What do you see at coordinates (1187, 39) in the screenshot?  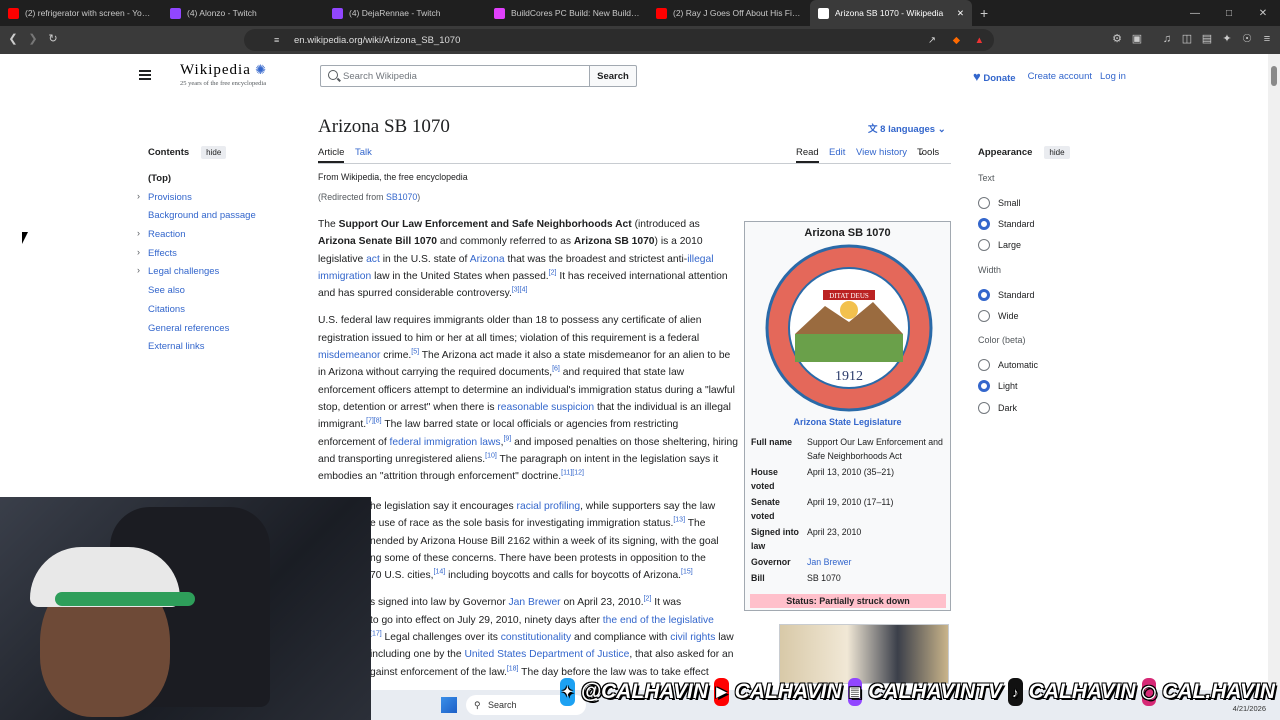 I see `sidebar-icon: ◫` at bounding box center [1187, 39].